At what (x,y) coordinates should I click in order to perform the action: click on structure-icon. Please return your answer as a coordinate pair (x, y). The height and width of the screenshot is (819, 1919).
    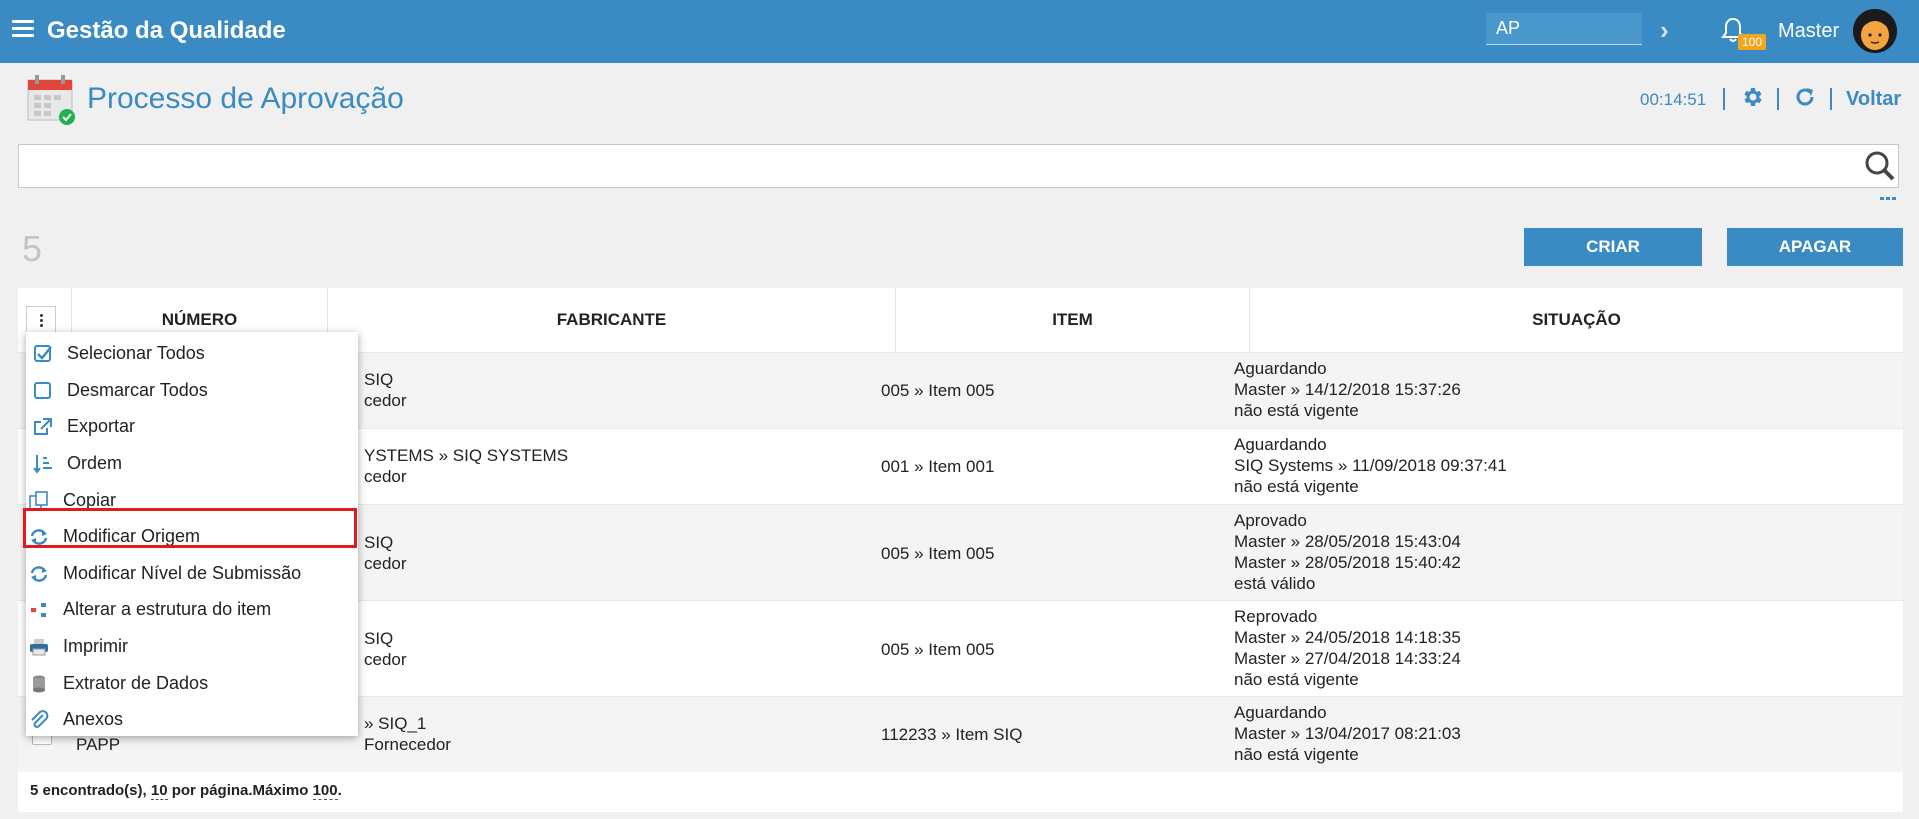
    Looking at the image, I should click on (38, 610).